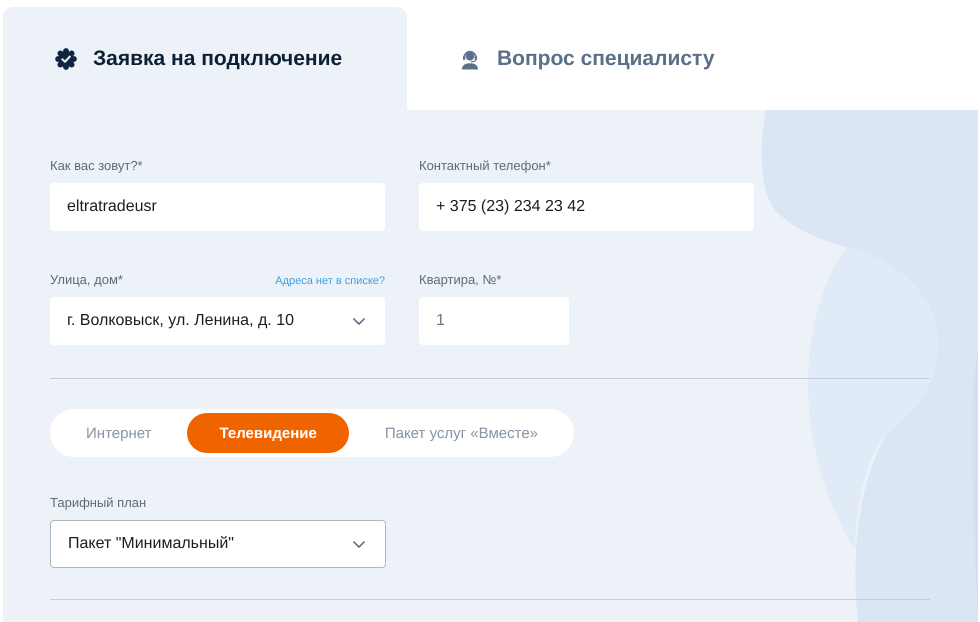 The width and height of the screenshot is (980, 622). I want to click on field-label: Как вас зовут?*, so click(96, 166).